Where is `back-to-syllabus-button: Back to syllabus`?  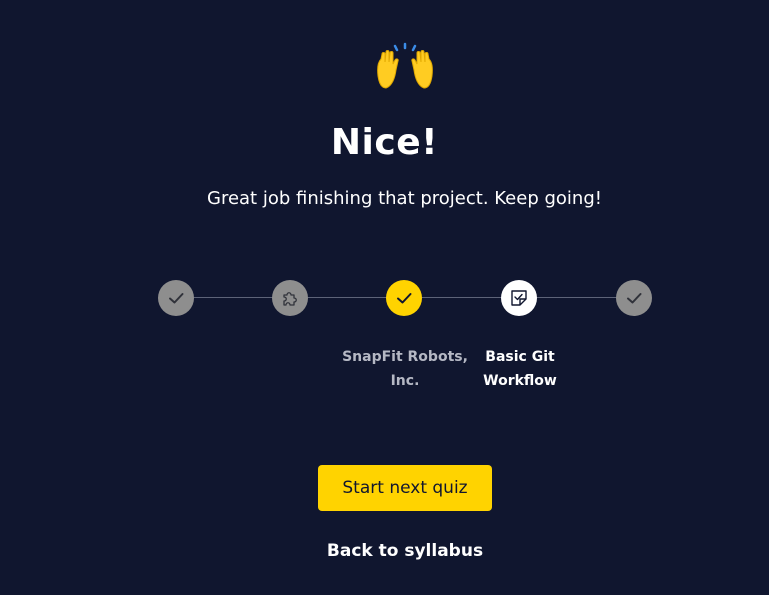
back-to-syllabus-button: Back to syllabus is located at coordinates (405, 551).